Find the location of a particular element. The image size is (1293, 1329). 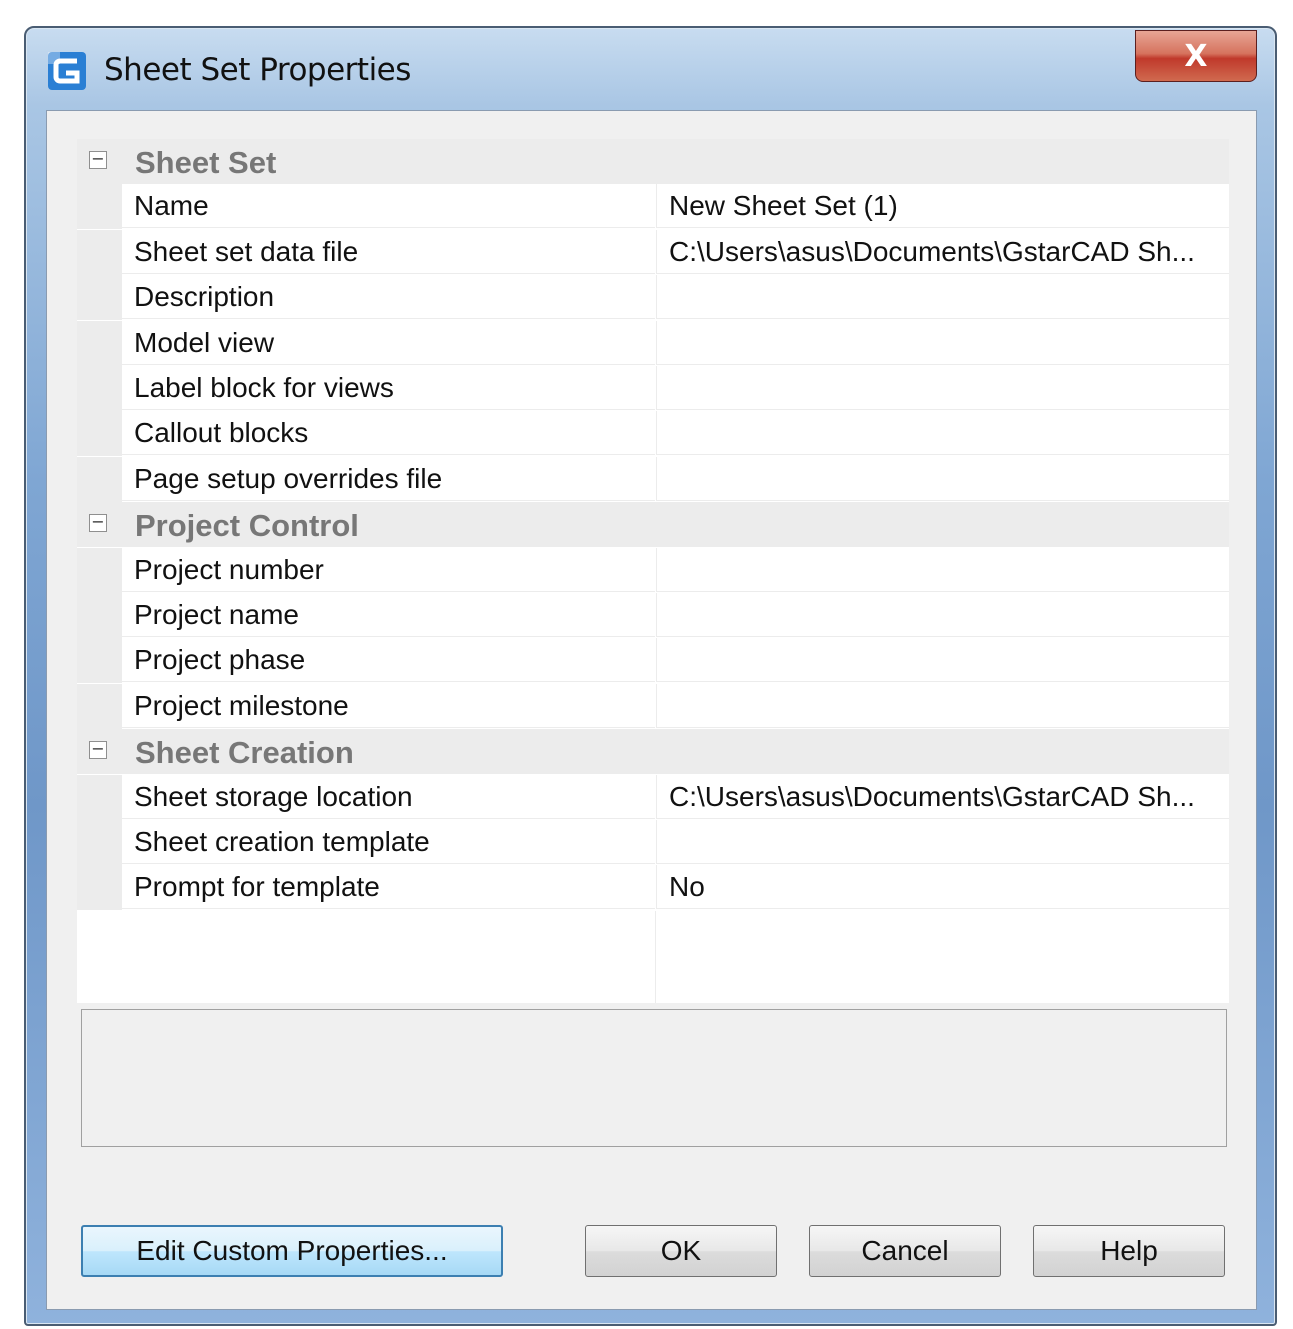

property-name: Project name is located at coordinates (388, 615).